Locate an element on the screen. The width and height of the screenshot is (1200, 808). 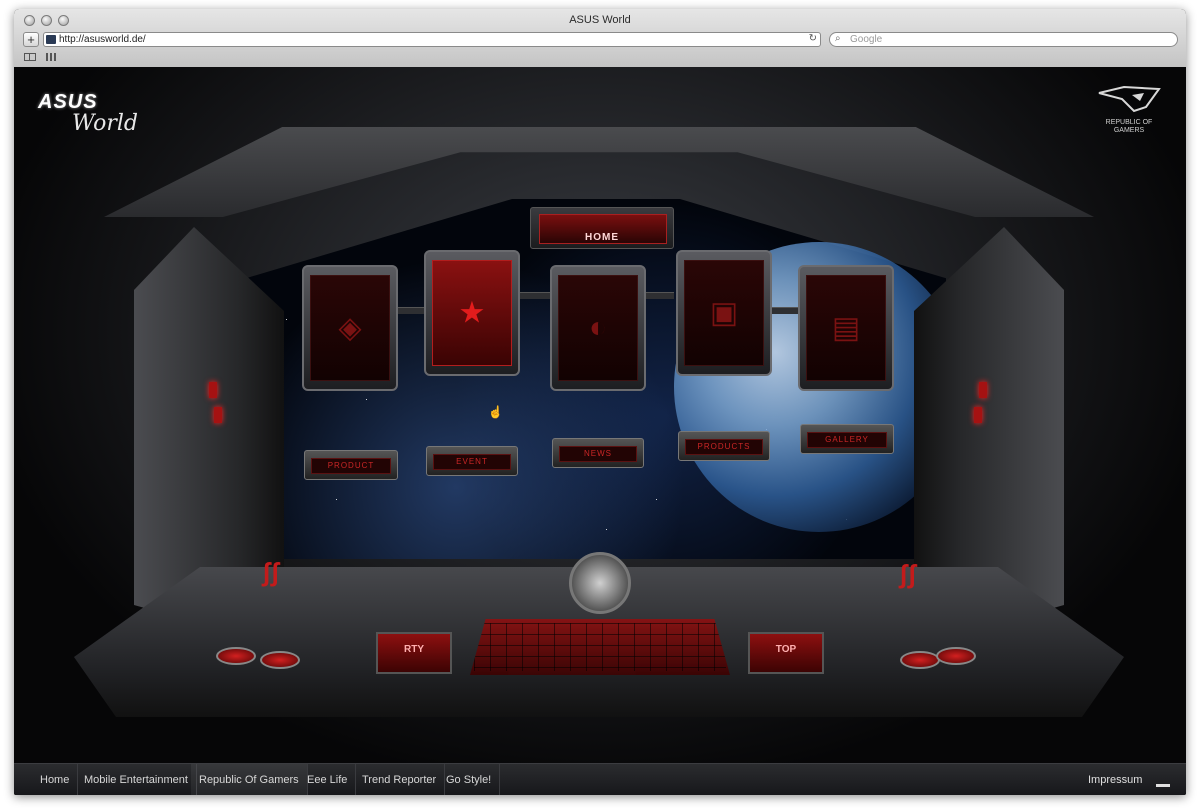
sub-button-label: PRODUCTS is located at coordinates (724, 447).